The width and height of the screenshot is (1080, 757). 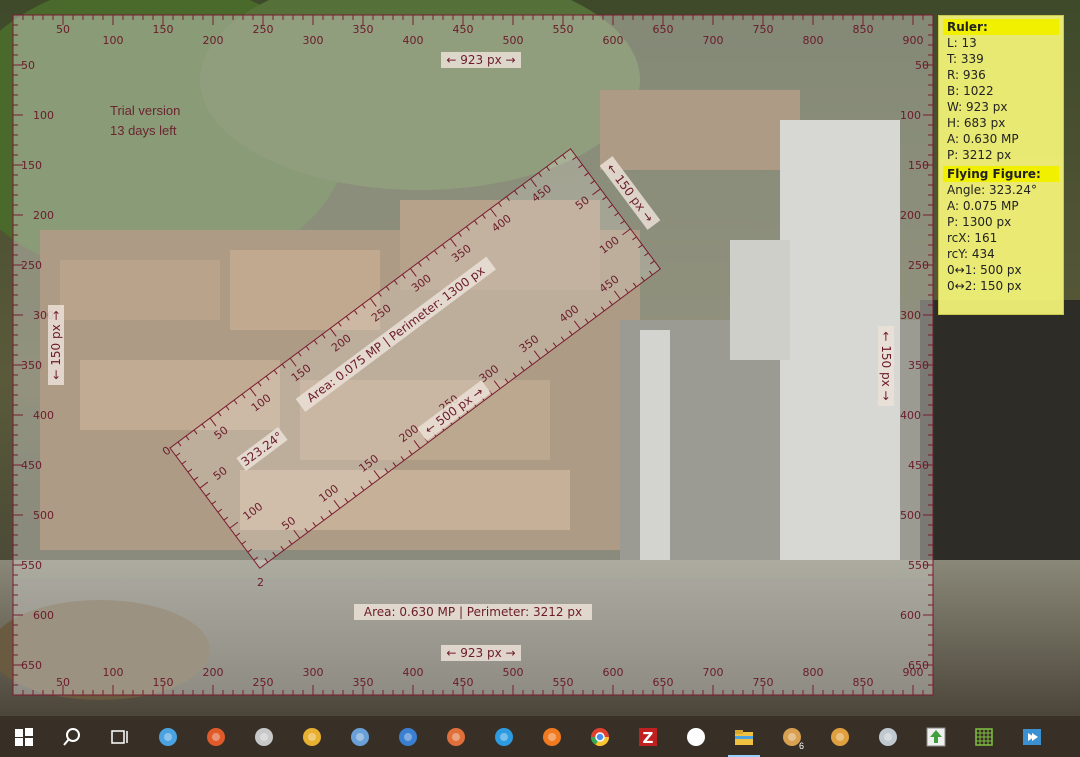 What do you see at coordinates (552, 736) in the screenshot?
I see `firefox-taskbar-button` at bounding box center [552, 736].